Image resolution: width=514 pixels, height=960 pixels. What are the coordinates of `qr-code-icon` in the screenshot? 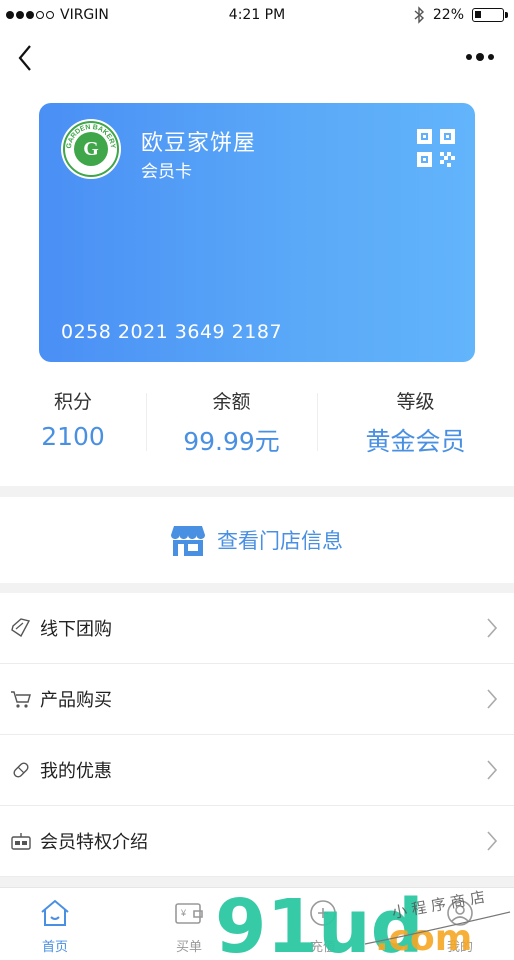 It's located at (436, 148).